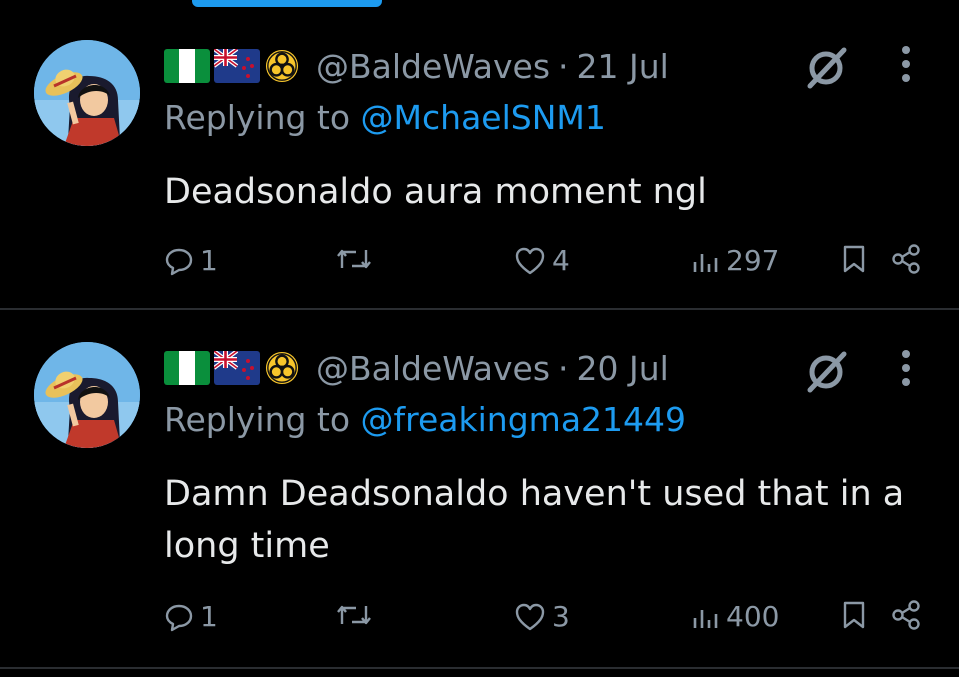 The width and height of the screenshot is (959, 677). Describe the element at coordinates (523, 419) in the screenshot. I see `mention-link: @freakingma21449` at that location.